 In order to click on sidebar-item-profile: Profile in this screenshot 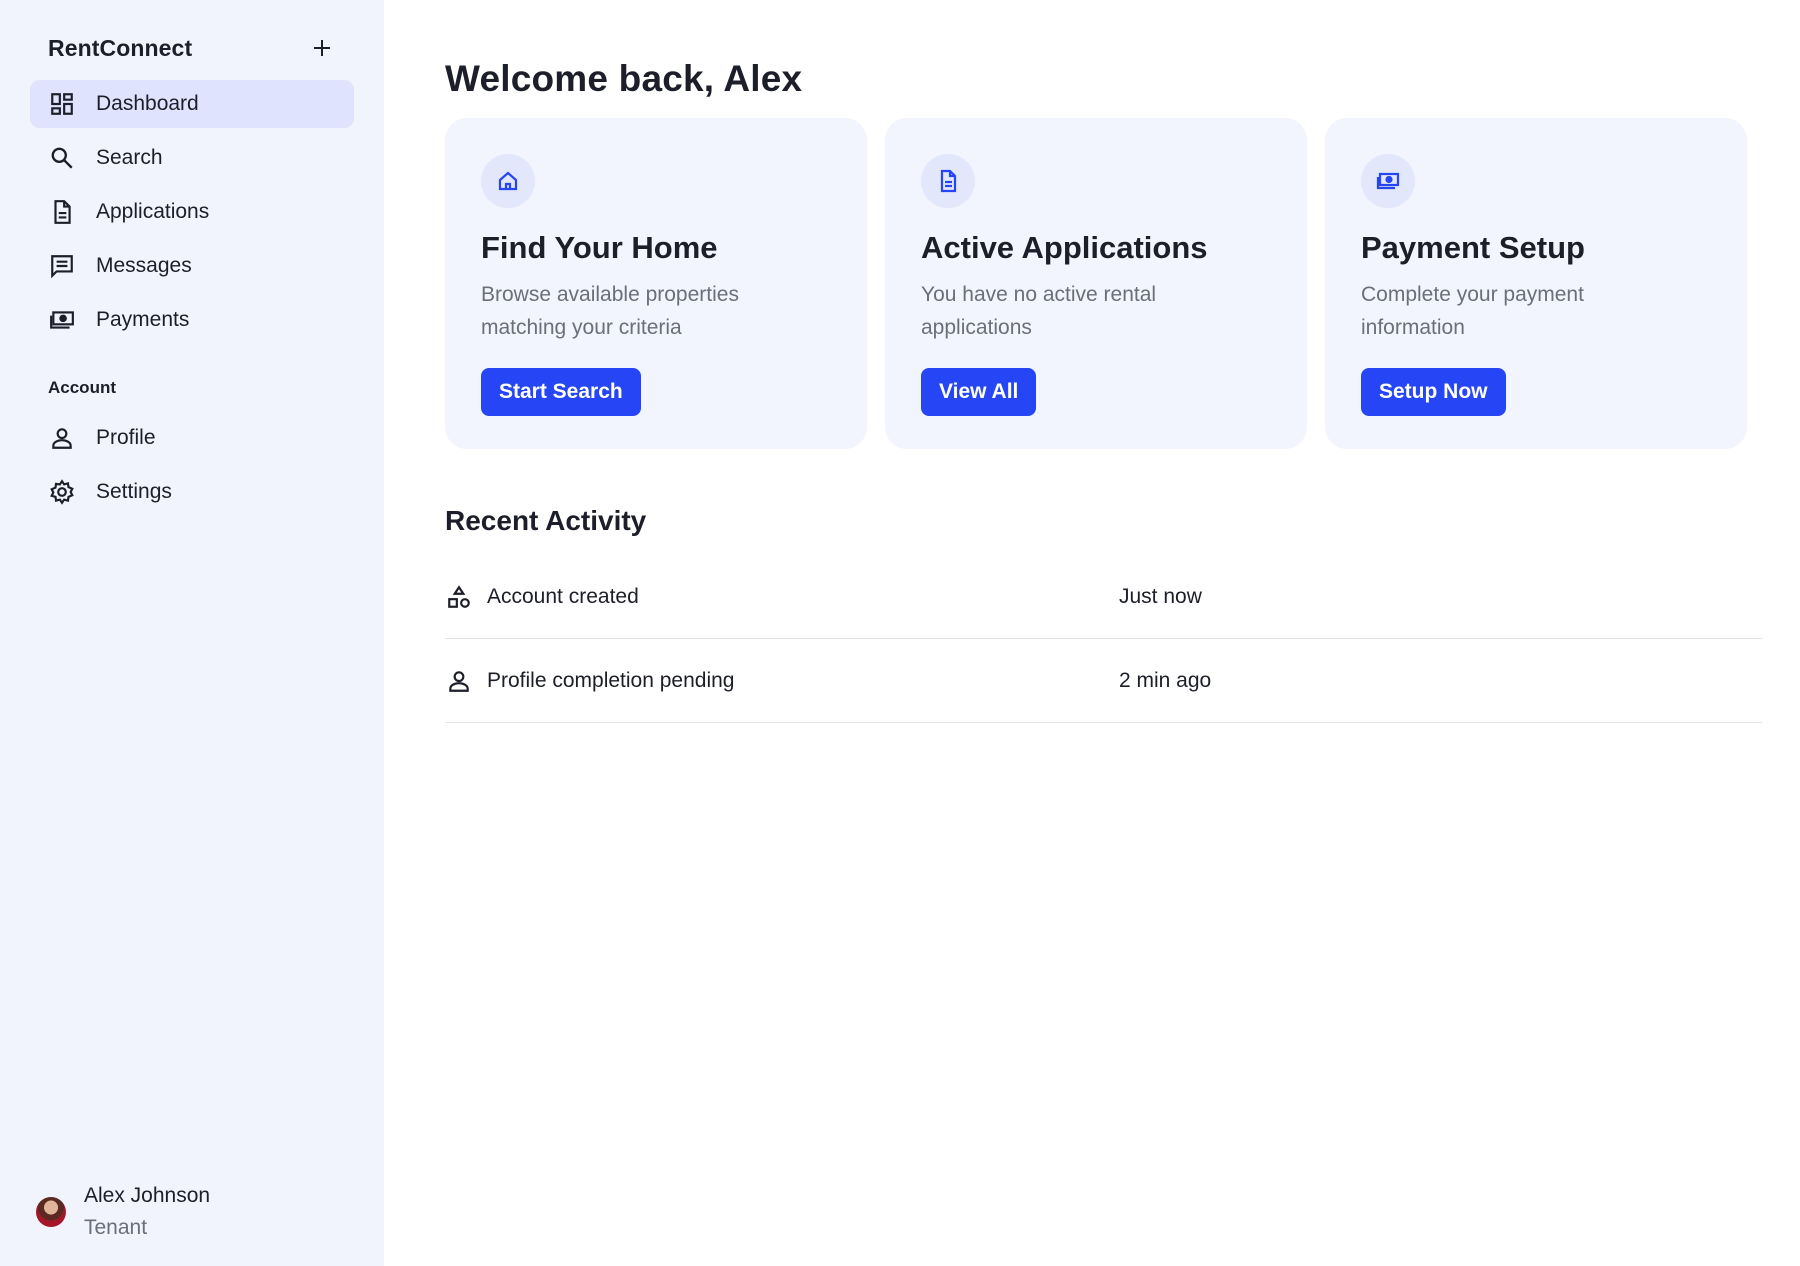, I will do `click(192, 438)`.